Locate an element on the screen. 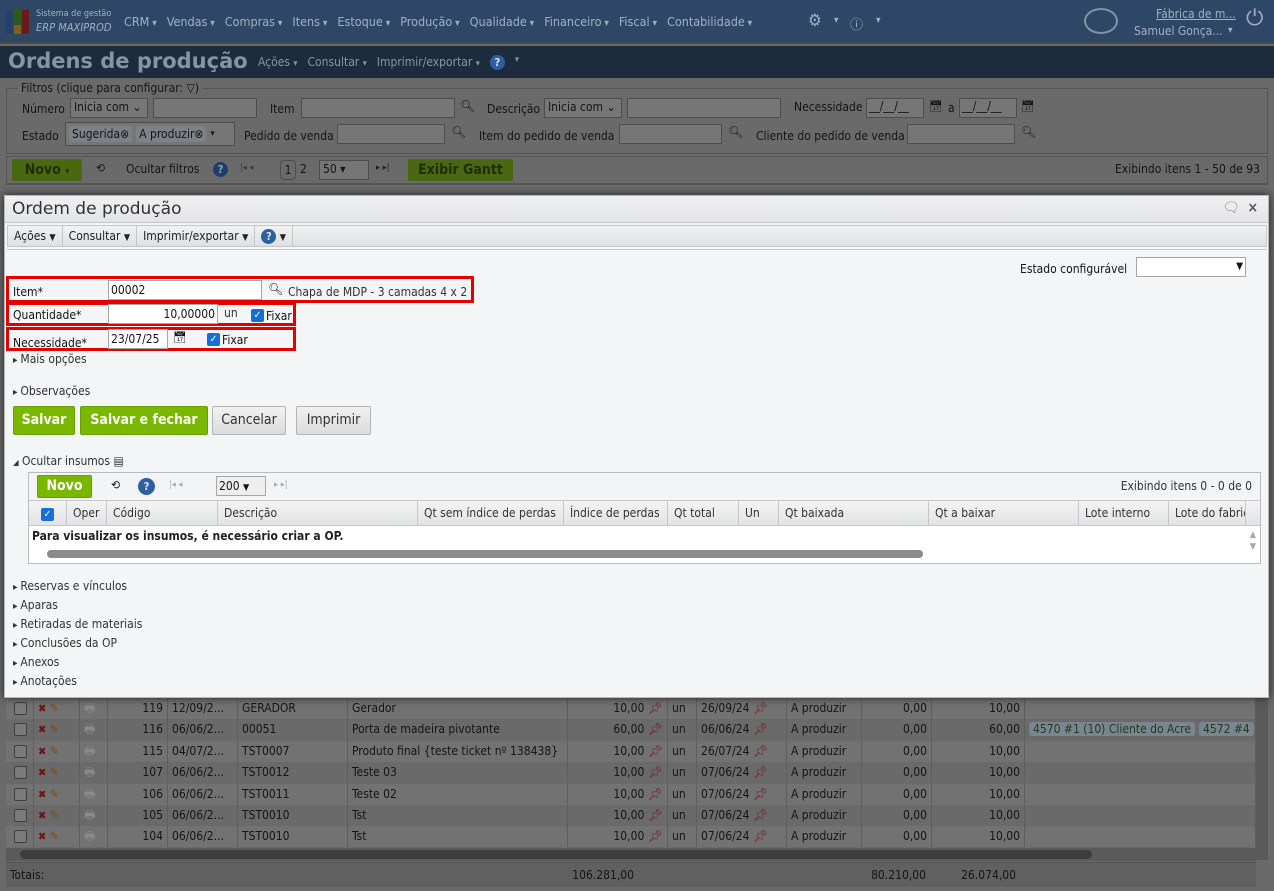 This screenshot has width=1274, height=891. page-menu-consultar: Consultar ▾ is located at coordinates (337, 62).